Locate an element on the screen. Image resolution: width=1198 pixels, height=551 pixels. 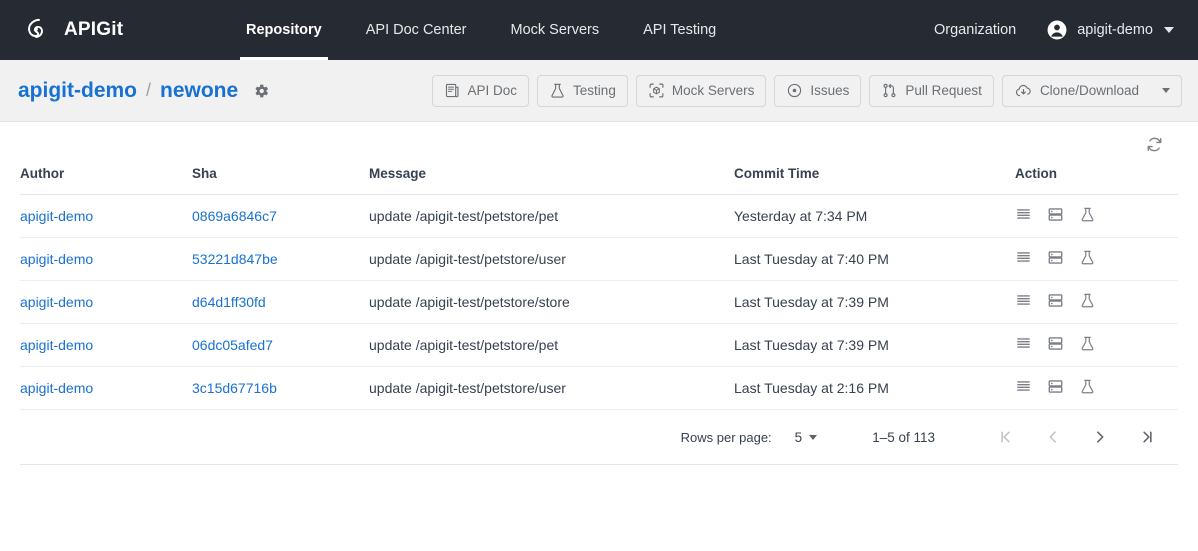
previous-page-button is located at coordinates (1052, 437).